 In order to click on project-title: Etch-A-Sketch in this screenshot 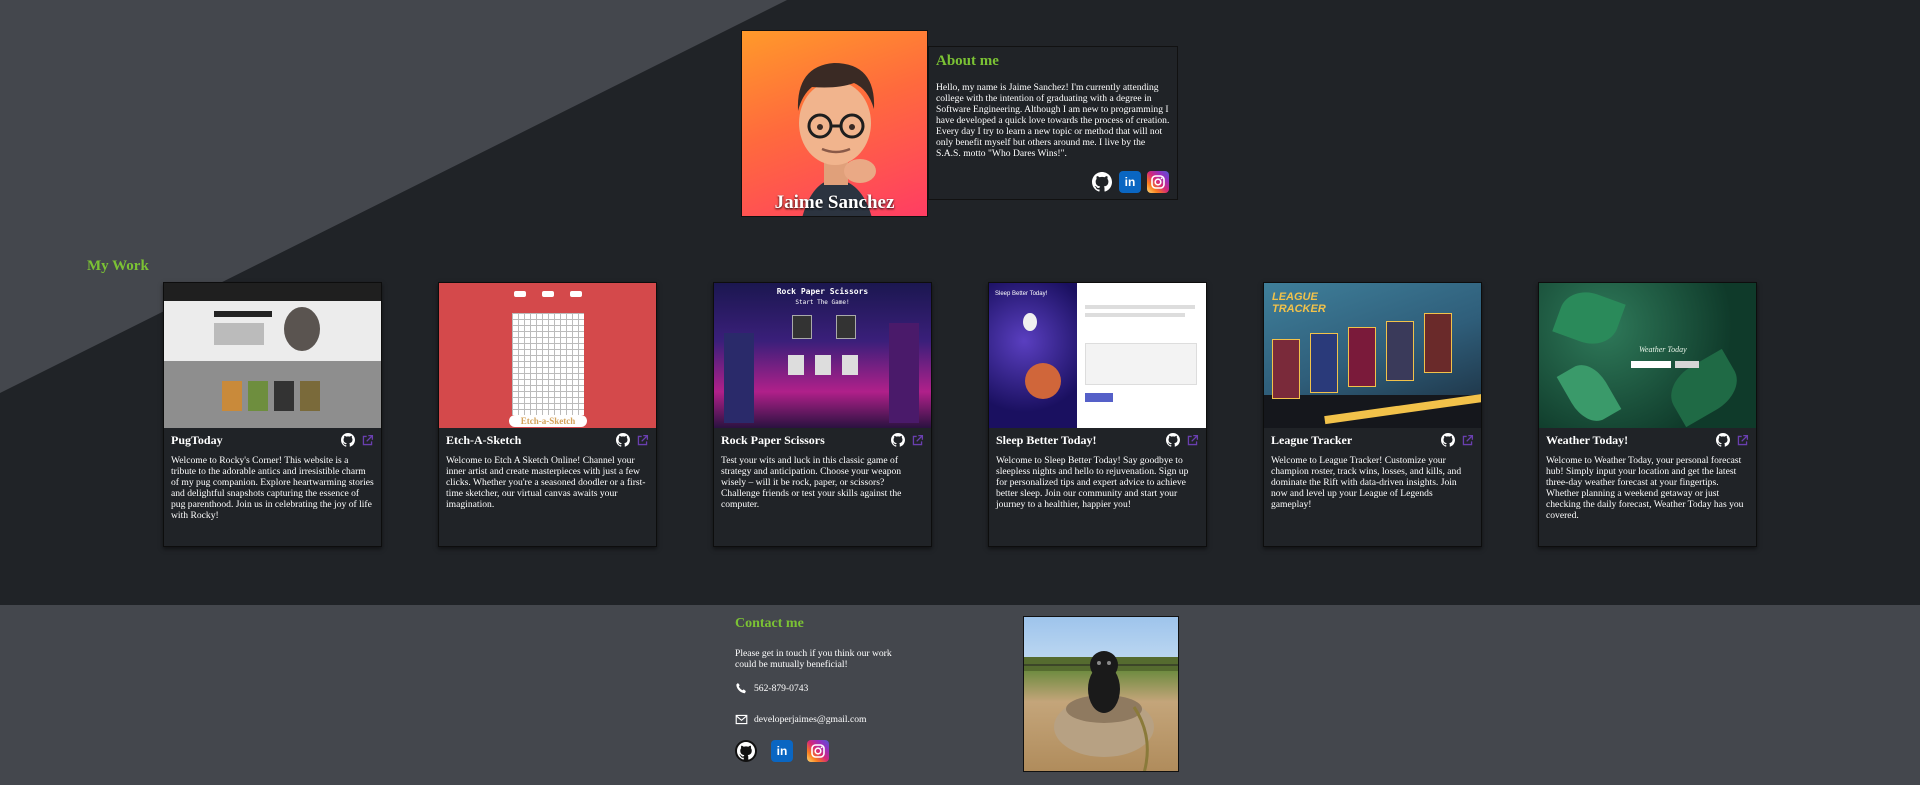, I will do `click(484, 439)`.